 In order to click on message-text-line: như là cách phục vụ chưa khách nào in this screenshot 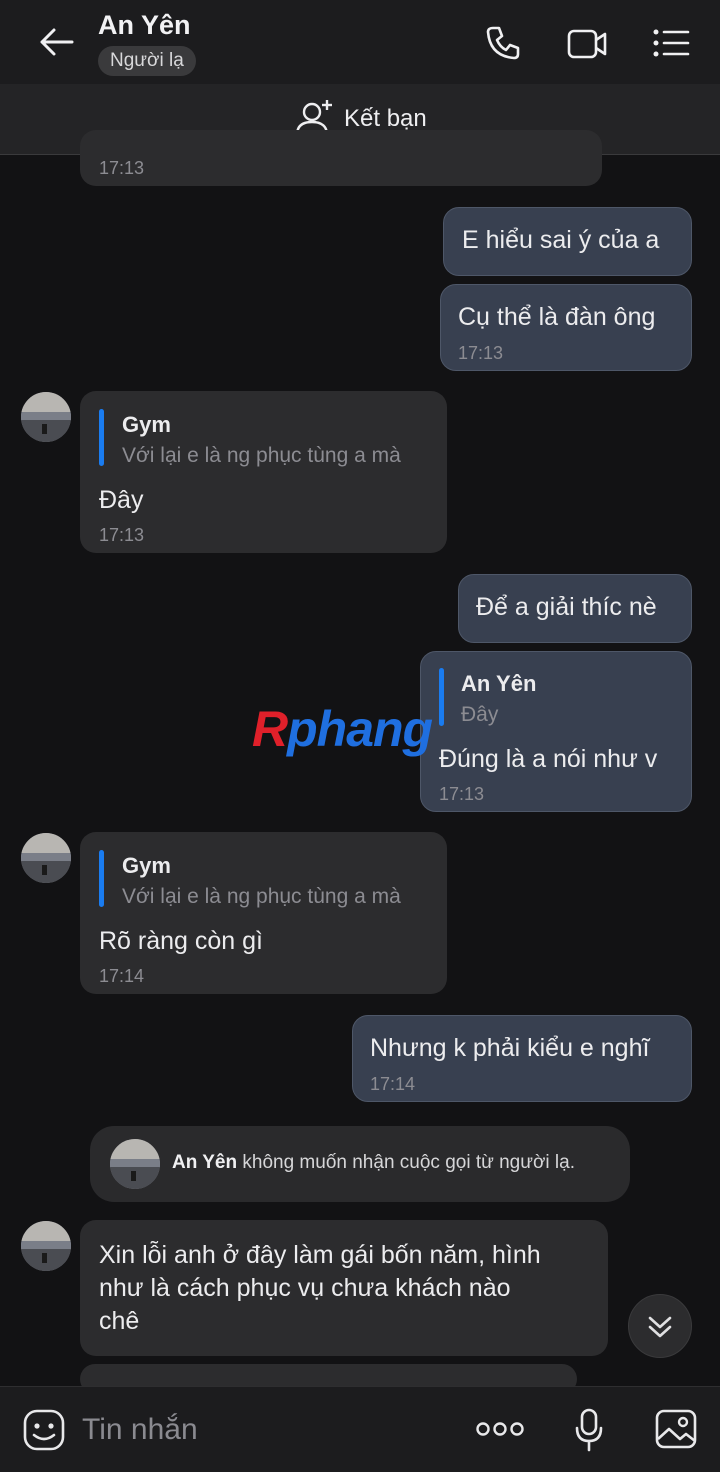, I will do `click(305, 1288)`.